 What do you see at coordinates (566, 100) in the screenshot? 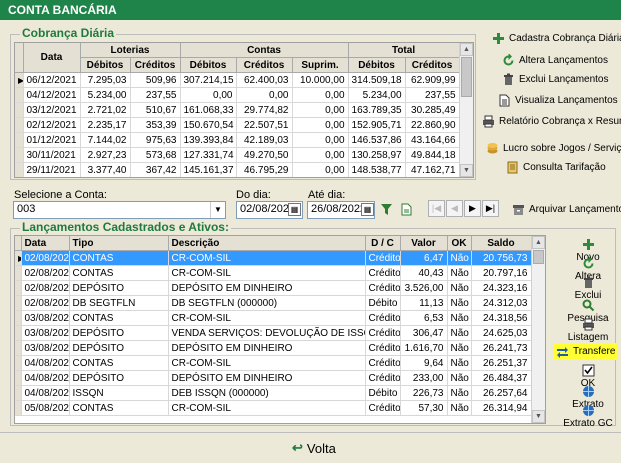
I see `visualiza-lancamentos-label: Visualiza Lançamentos` at bounding box center [566, 100].